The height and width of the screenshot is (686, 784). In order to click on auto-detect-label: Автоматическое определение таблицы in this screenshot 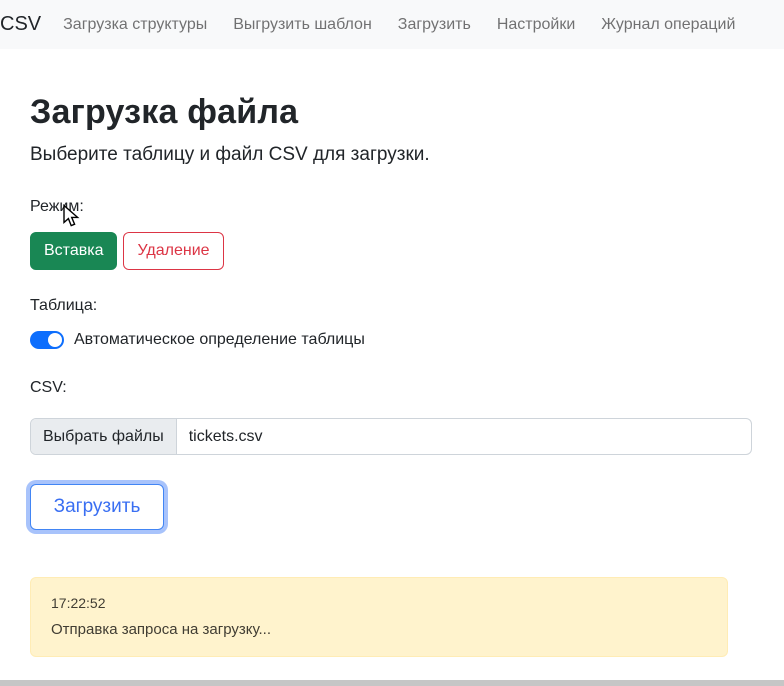, I will do `click(219, 340)`.